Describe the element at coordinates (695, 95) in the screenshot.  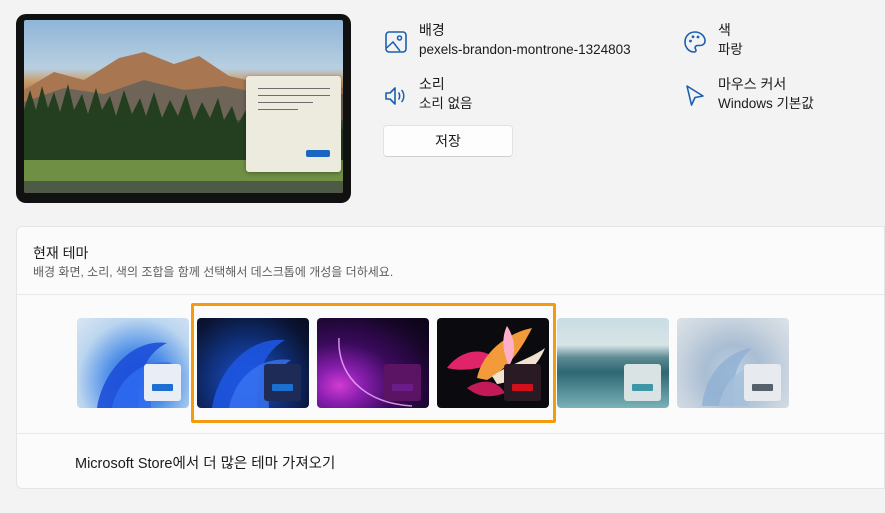
I see `pointer-icon` at that location.